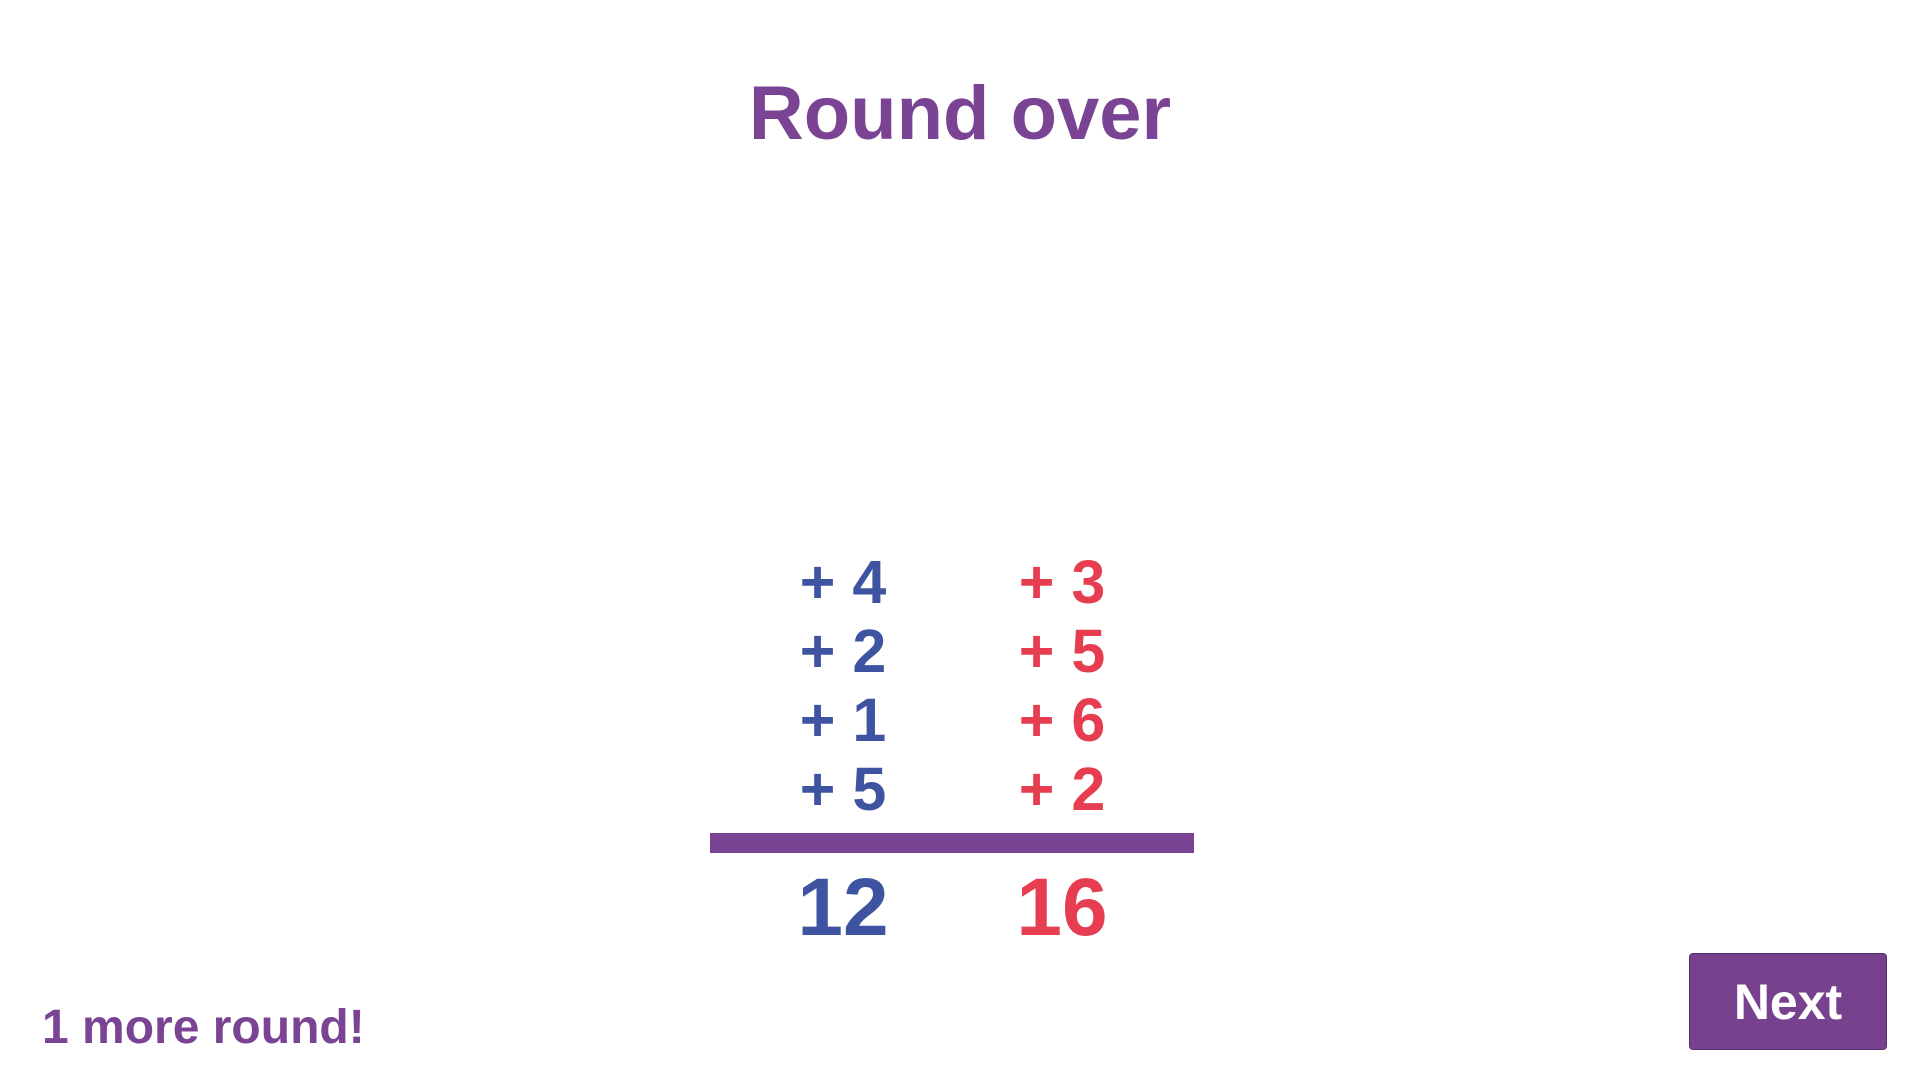 The image size is (1920, 1080). I want to click on sum-divider, so click(952, 843).